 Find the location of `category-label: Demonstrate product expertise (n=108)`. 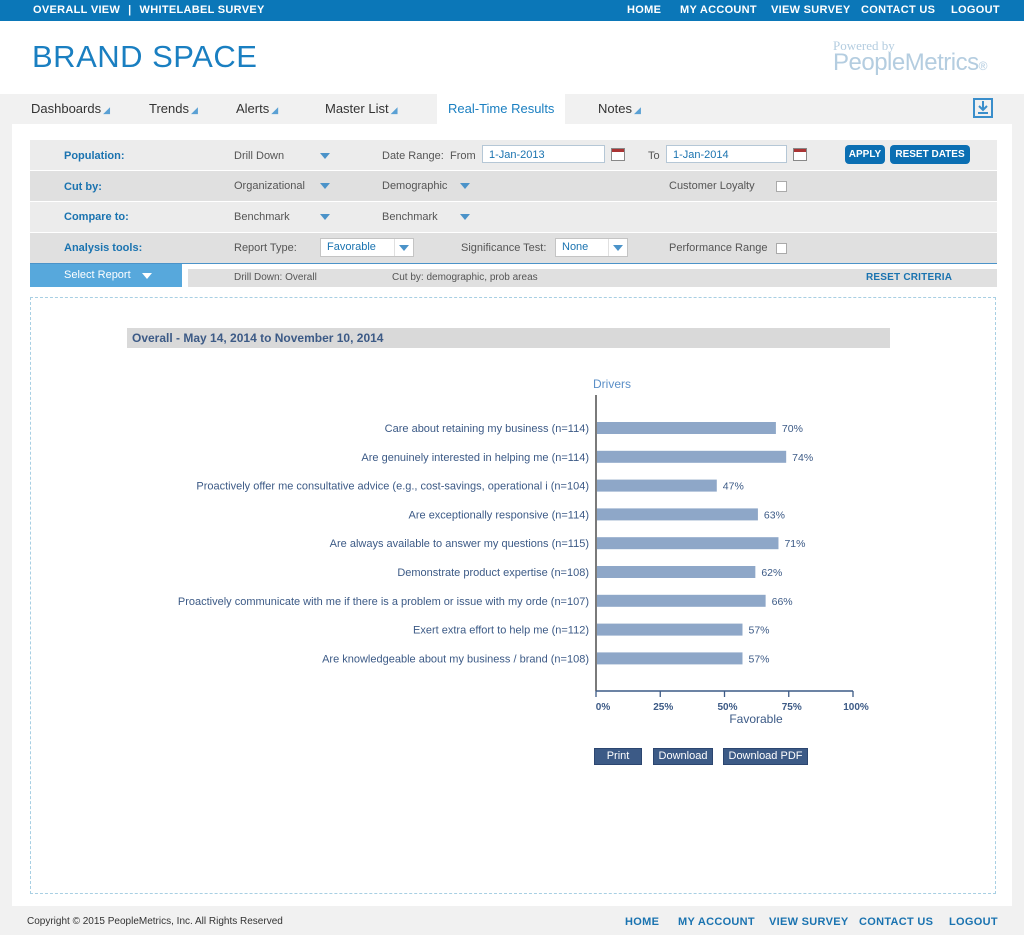

category-label: Demonstrate product expertise (n=108) is located at coordinates (493, 573).